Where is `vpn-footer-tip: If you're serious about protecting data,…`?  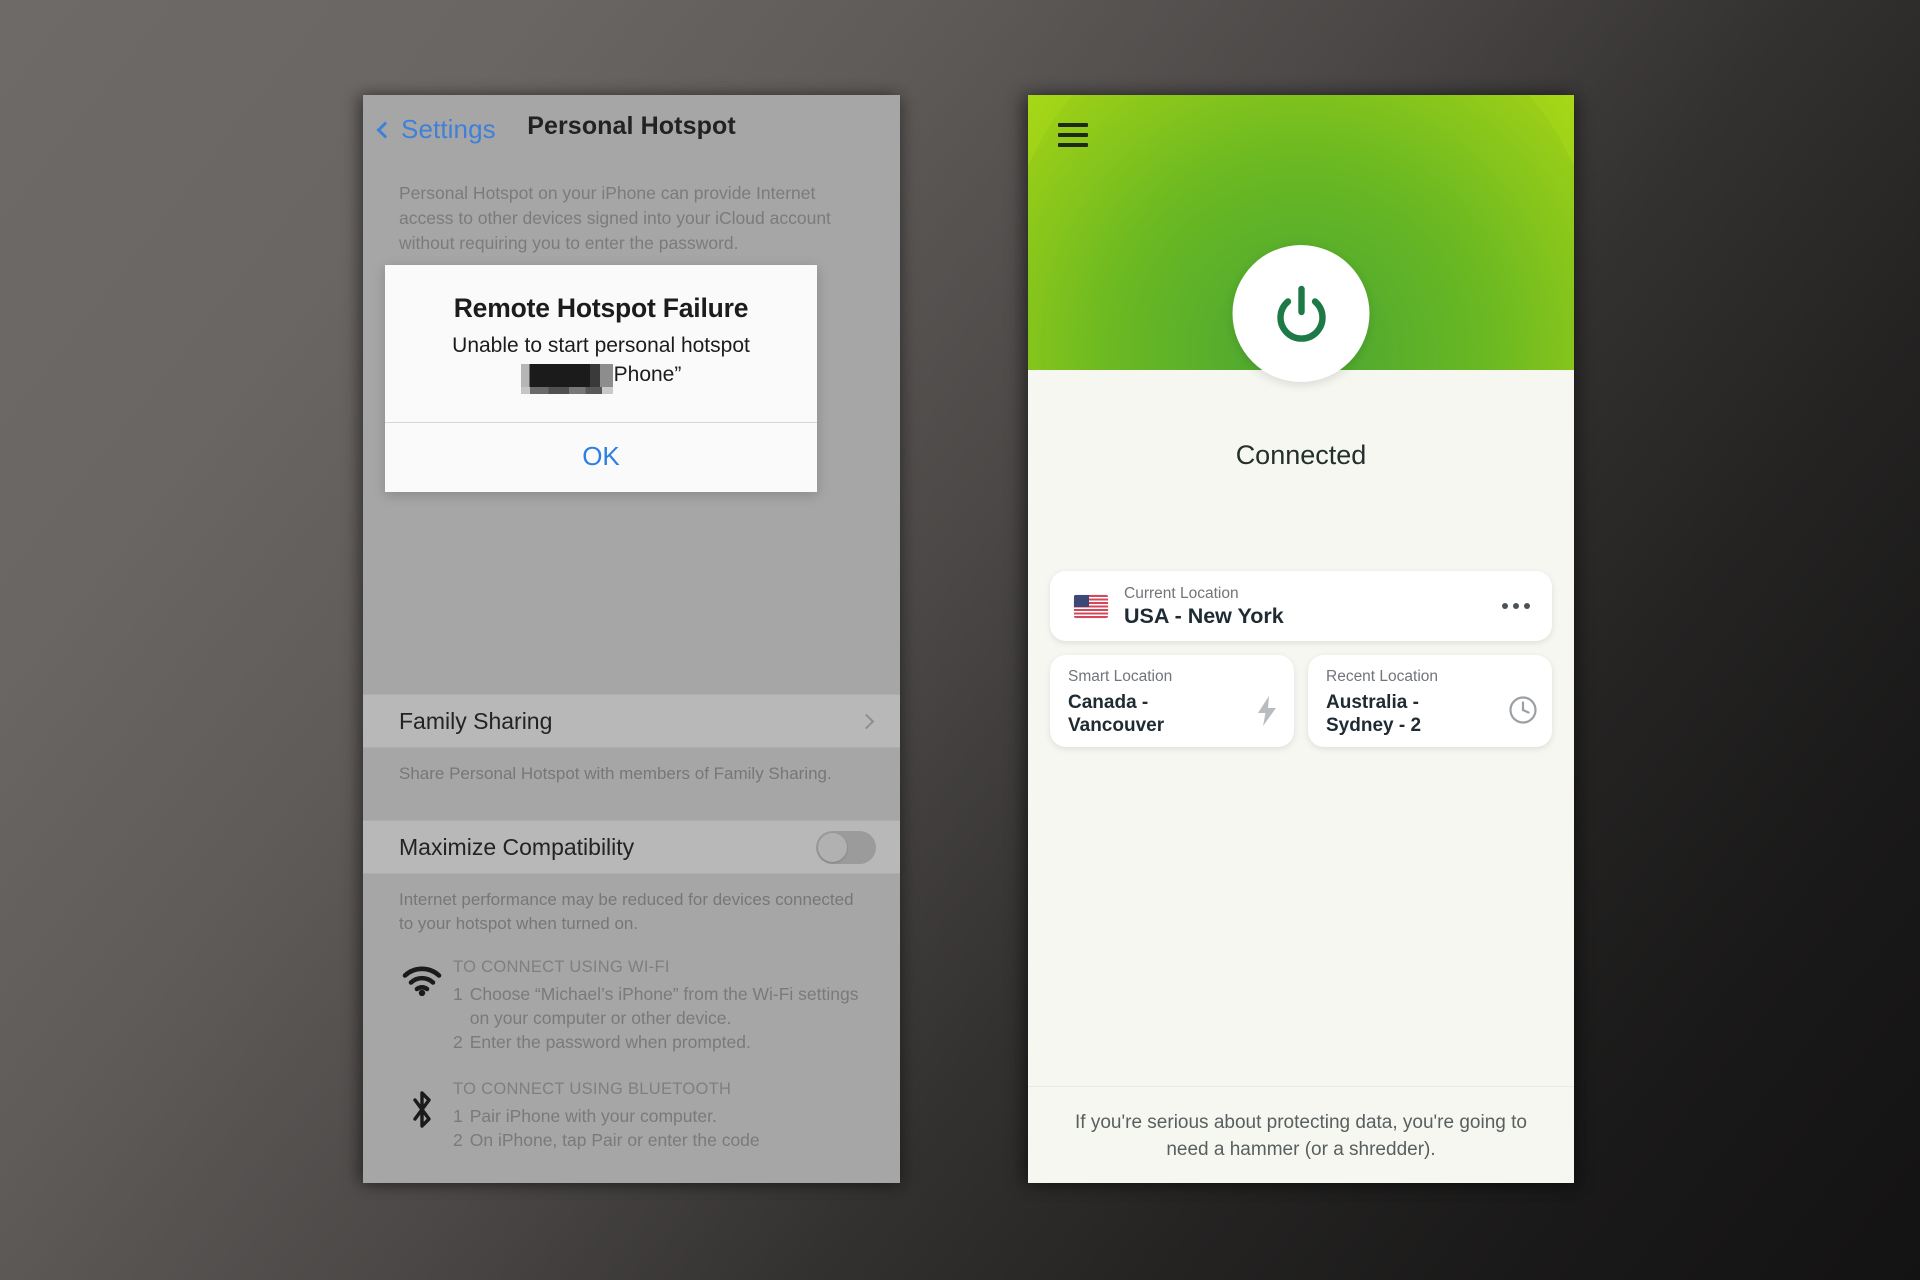 vpn-footer-tip: If you're serious about protecting data,… is located at coordinates (1301, 1134).